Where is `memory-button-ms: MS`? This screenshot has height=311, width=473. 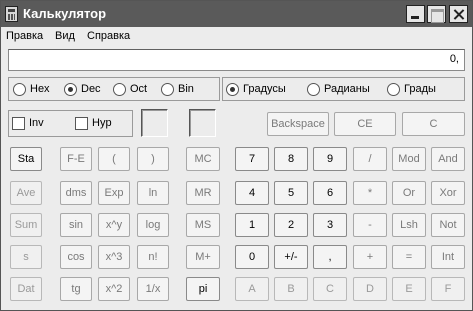 memory-button-ms: MS is located at coordinates (203, 225).